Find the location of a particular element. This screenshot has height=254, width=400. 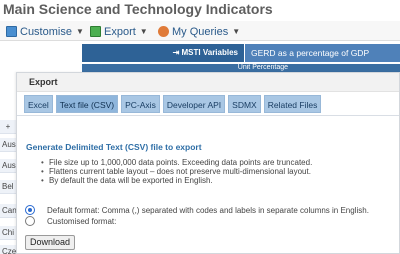

expand-icon: + is located at coordinates (8, 127).